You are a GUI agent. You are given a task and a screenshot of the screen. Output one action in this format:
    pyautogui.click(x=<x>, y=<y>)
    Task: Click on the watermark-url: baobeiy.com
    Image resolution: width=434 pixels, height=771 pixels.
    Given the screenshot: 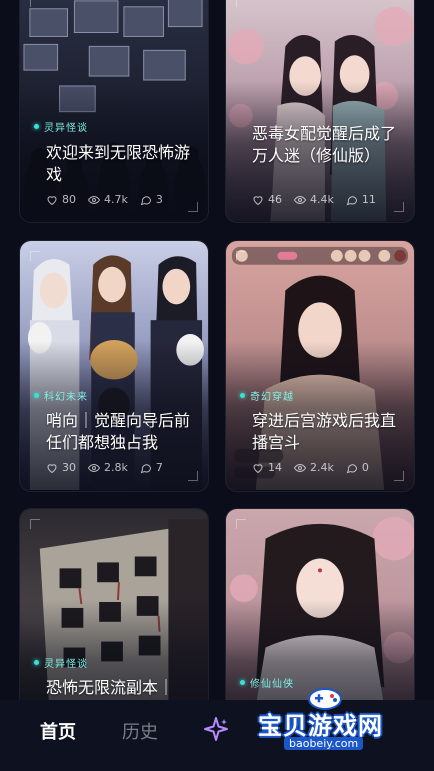 What is the action you would take?
    pyautogui.click(x=324, y=743)
    